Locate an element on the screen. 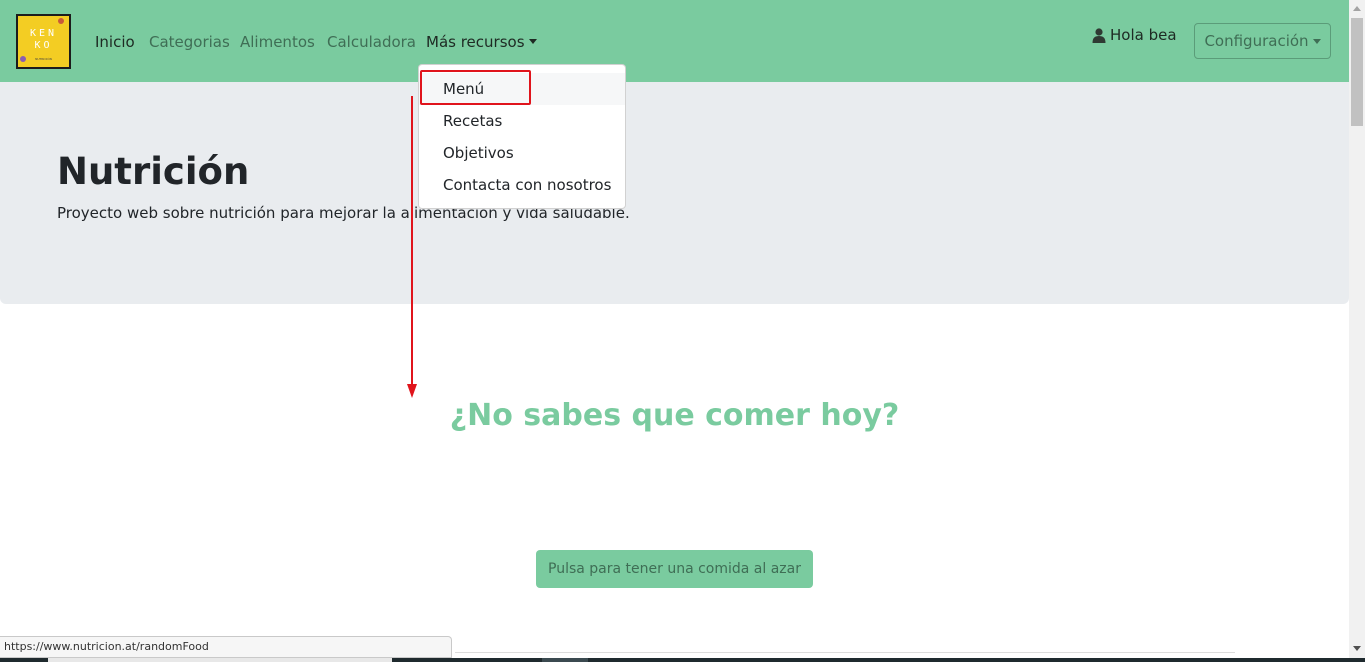 This screenshot has width=1365, height=662. random-food-button: Pulsa para tener una comida al azar is located at coordinates (674, 569).